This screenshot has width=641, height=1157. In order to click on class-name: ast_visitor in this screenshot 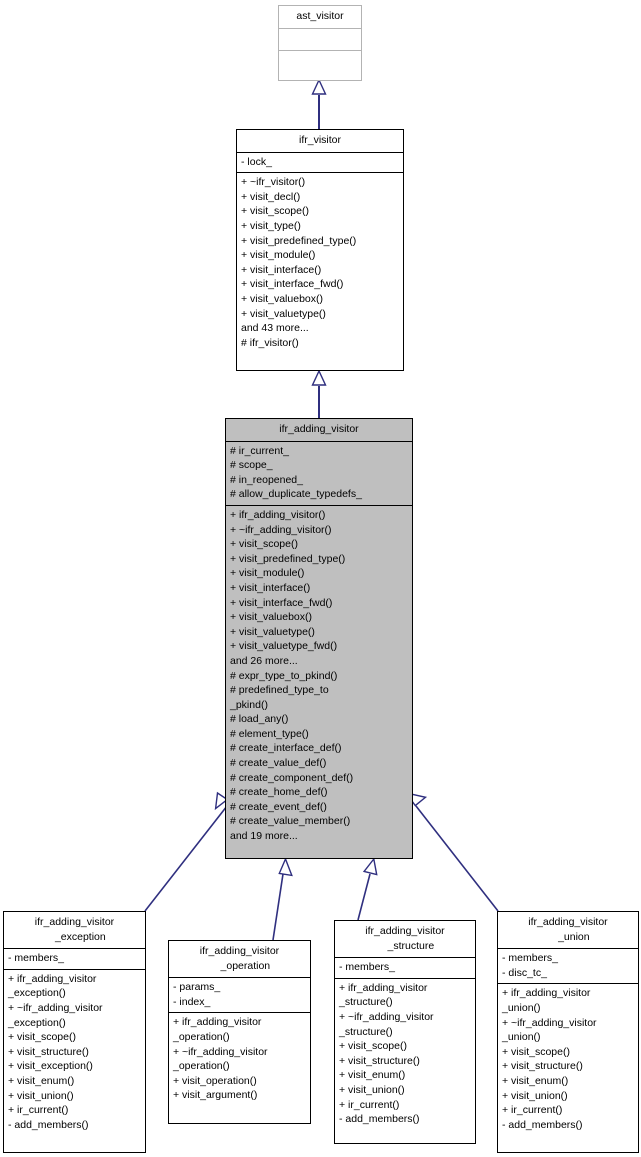, I will do `click(320, 16)`.